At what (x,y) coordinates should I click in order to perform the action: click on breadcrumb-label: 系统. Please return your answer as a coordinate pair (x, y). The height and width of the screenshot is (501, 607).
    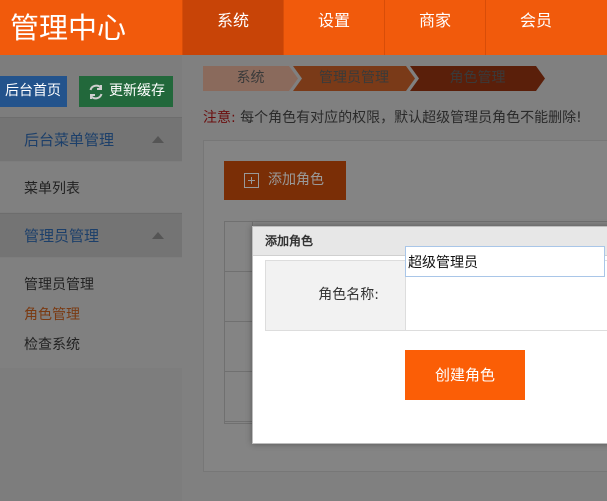
    Looking at the image, I should click on (250, 78).